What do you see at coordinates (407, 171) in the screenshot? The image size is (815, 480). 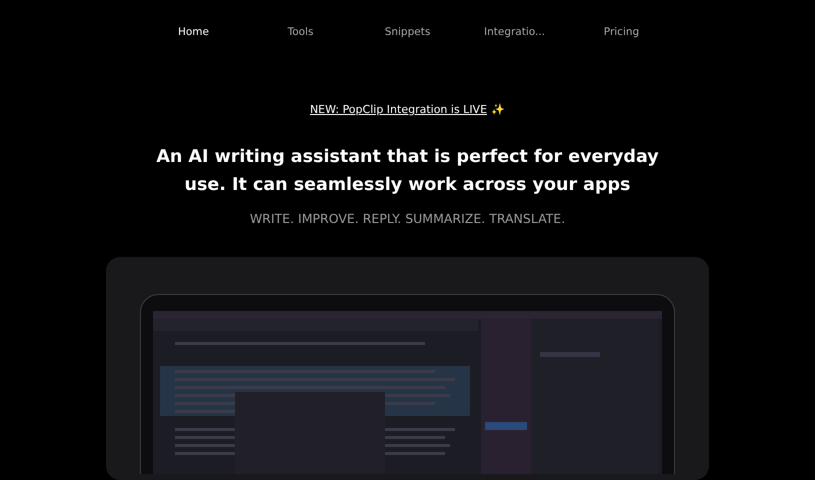 I see `headline: An AI writing assistant that is perfect for everyday use. It can seamlessly work across your apps` at bounding box center [407, 171].